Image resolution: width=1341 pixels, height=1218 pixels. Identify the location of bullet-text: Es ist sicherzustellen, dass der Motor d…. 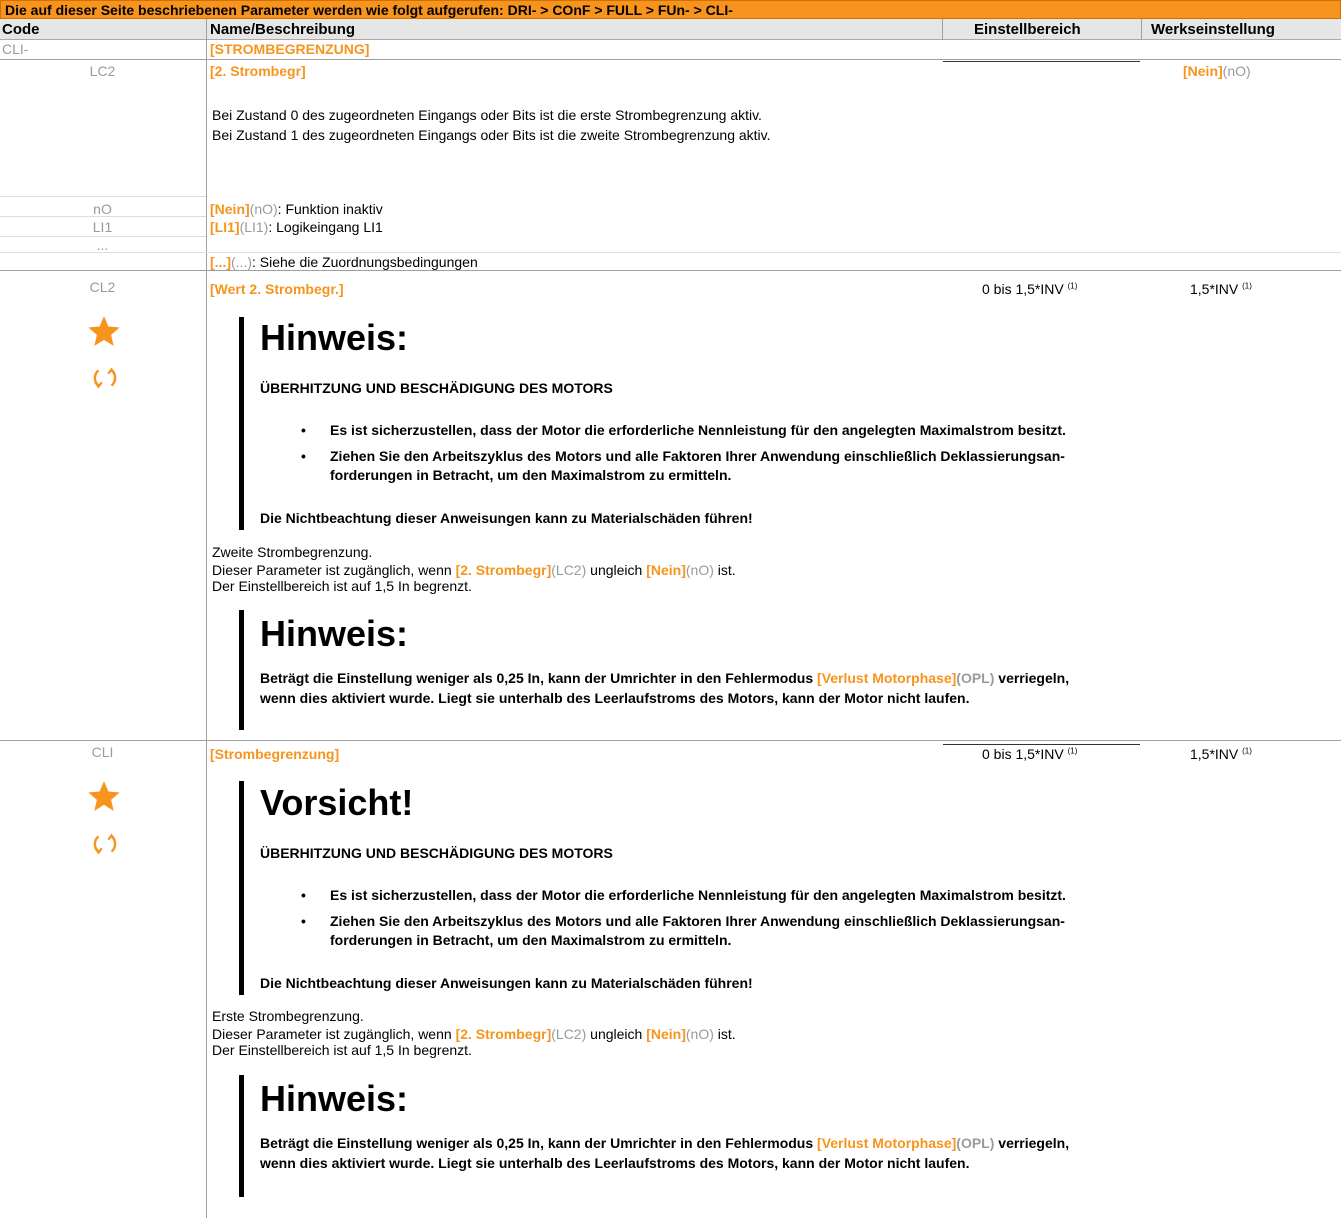
(698, 895).